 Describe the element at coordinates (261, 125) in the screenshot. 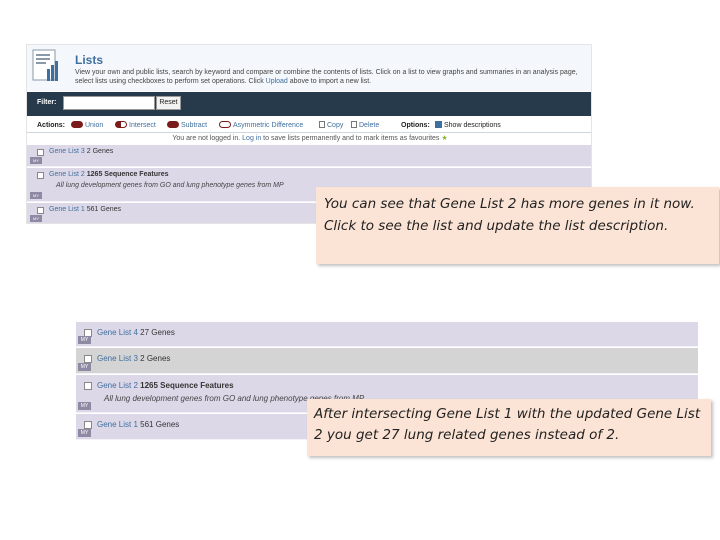

I see `asymmetric-difference-button: Asymmetric Difference` at that location.